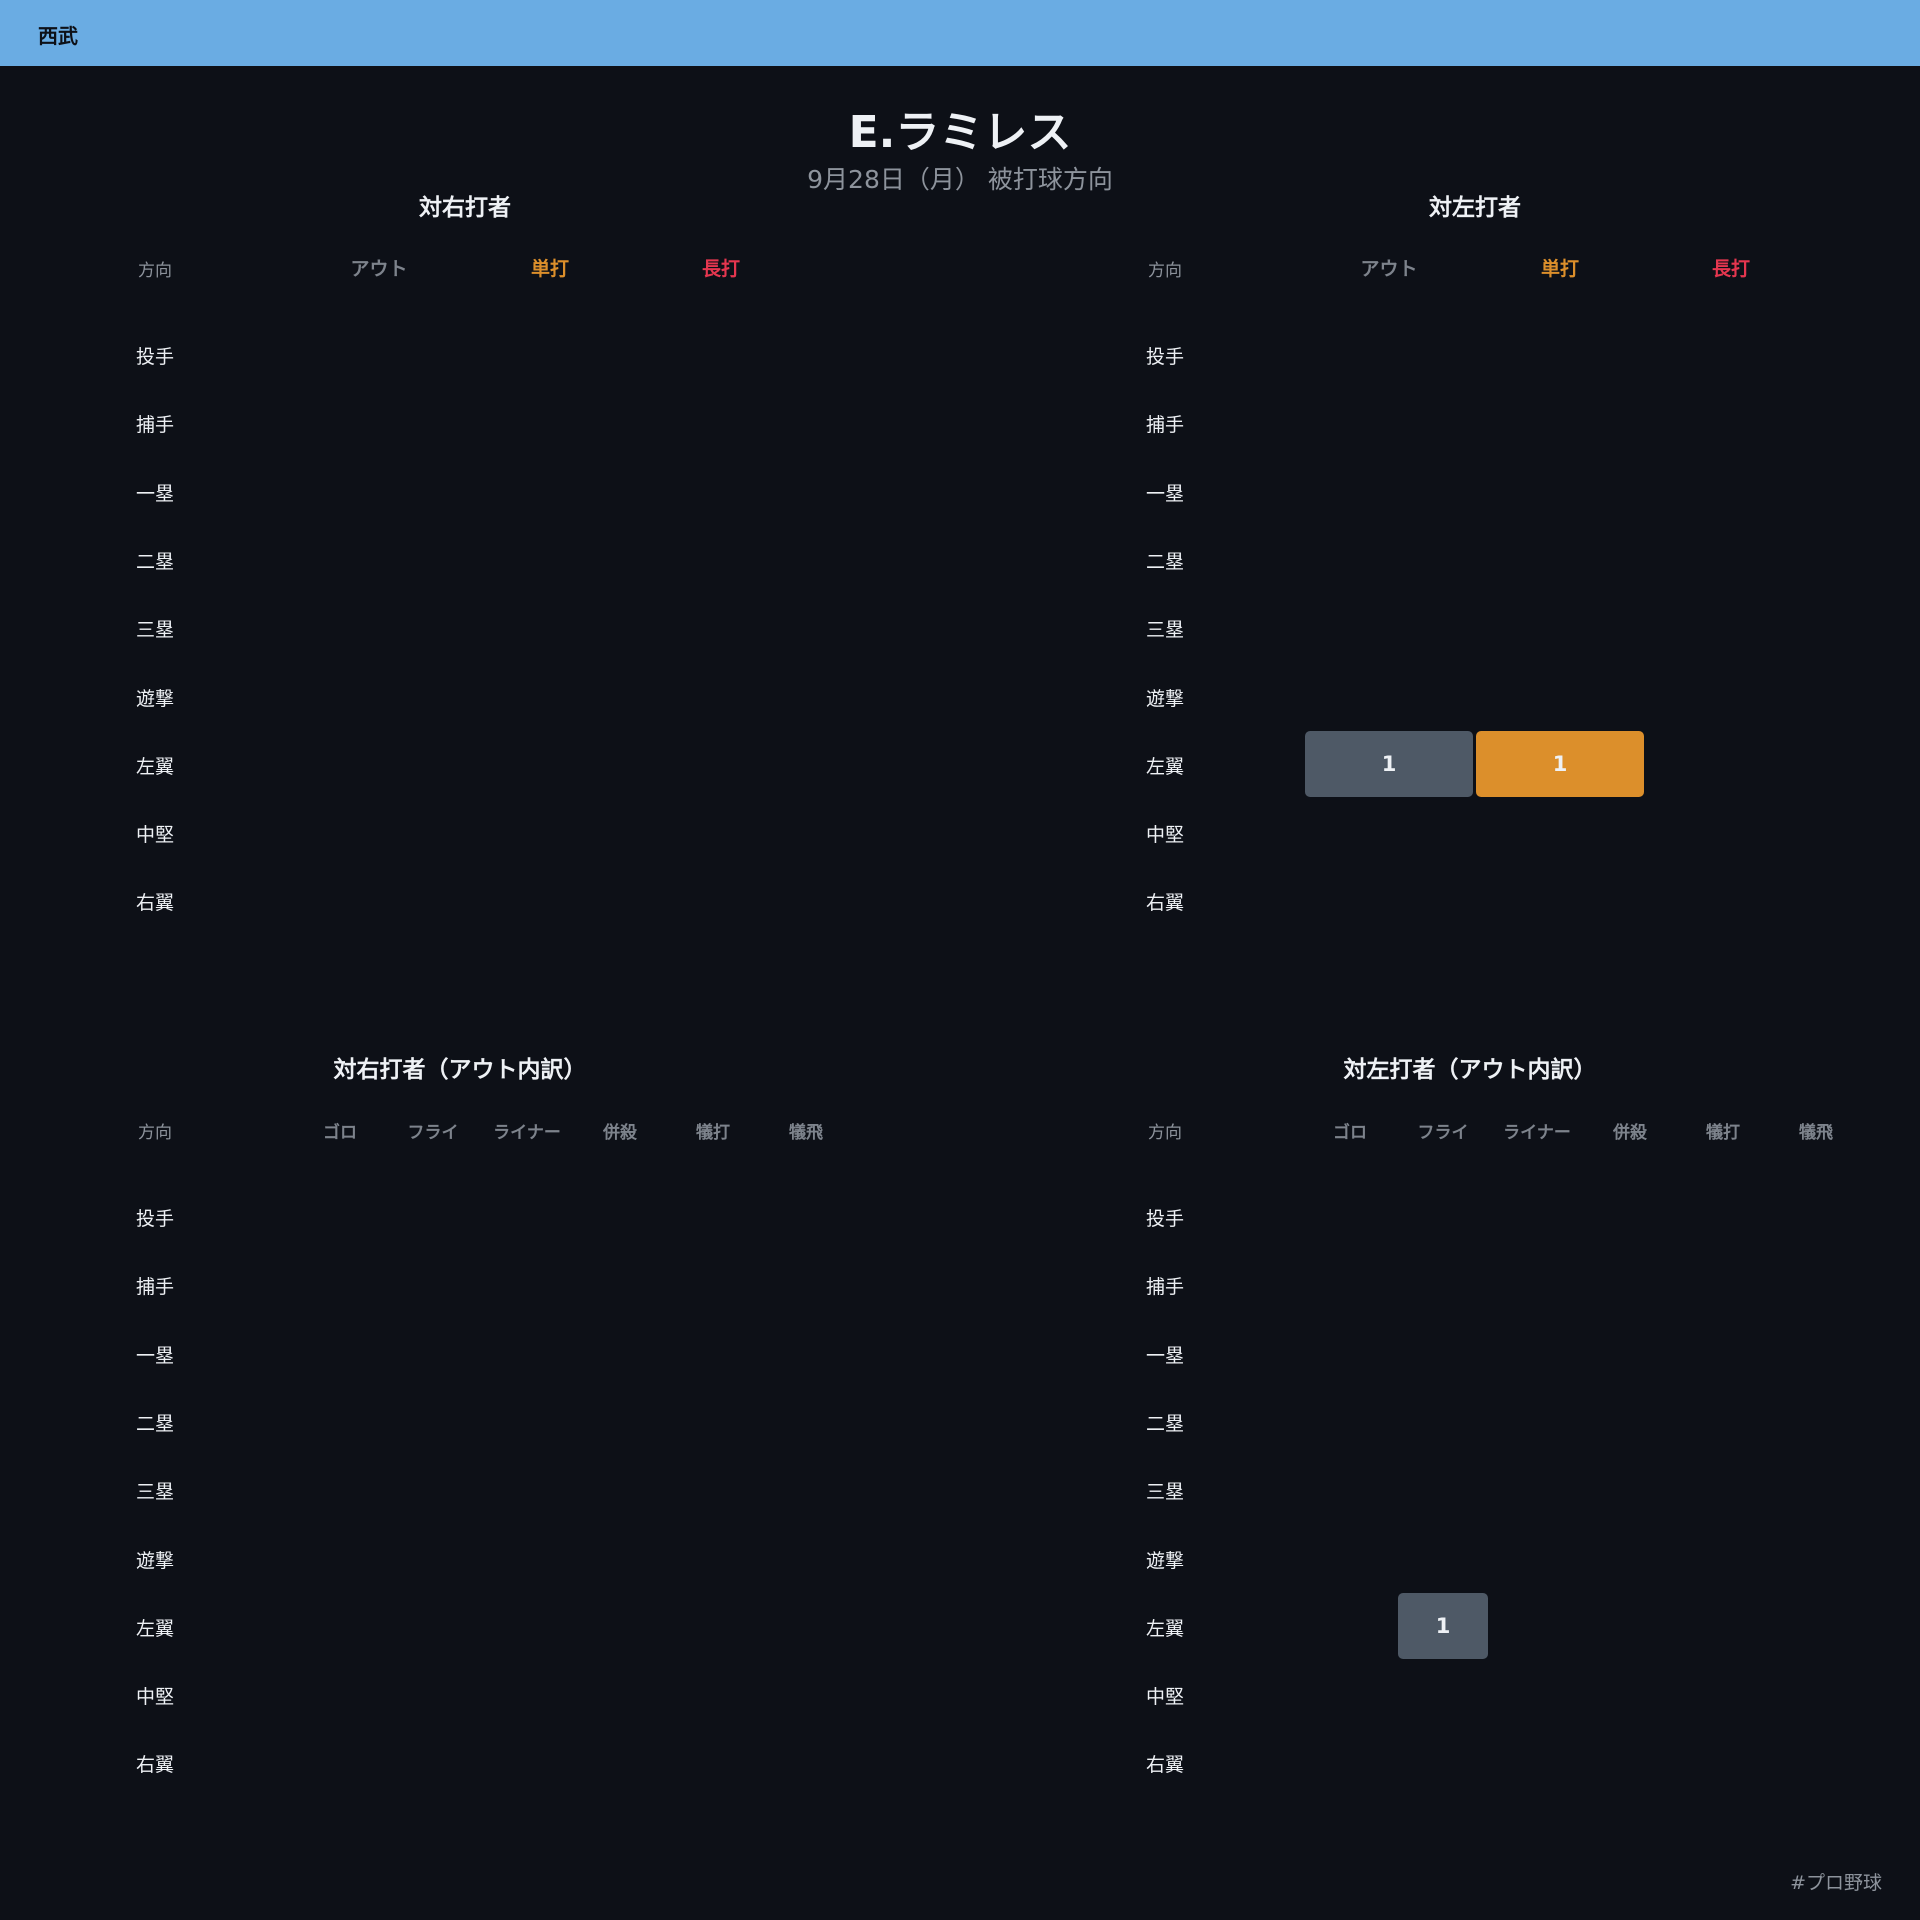  What do you see at coordinates (1470, 1070) in the screenshot?
I see `panel-title: 対左打者（アウト内訳）` at bounding box center [1470, 1070].